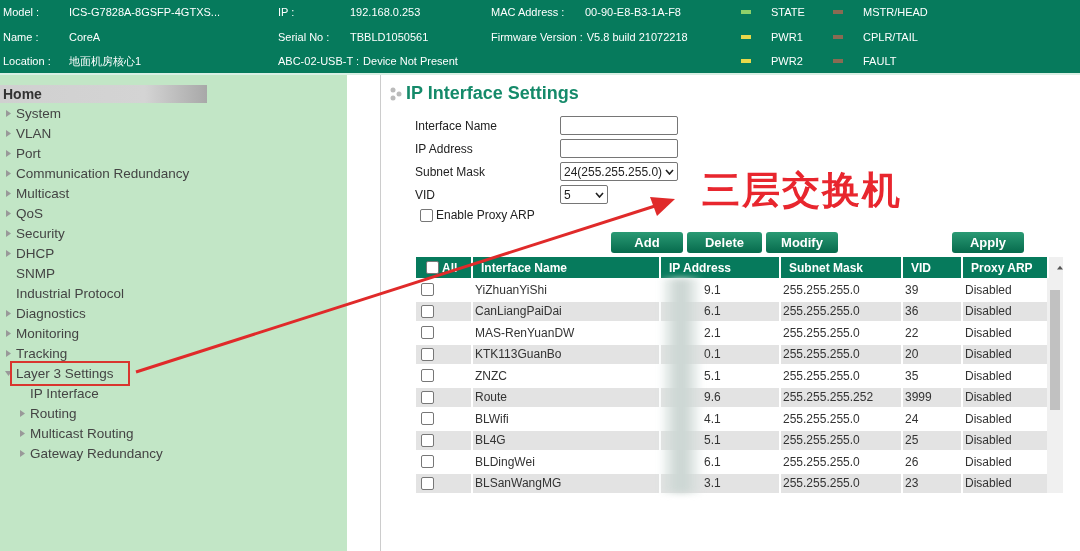 The width and height of the screenshot is (1080, 551). What do you see at coordinates (48, 333) in the screenshot?
I see `menu-item: Monitoring` at bounding box center [48, 333].